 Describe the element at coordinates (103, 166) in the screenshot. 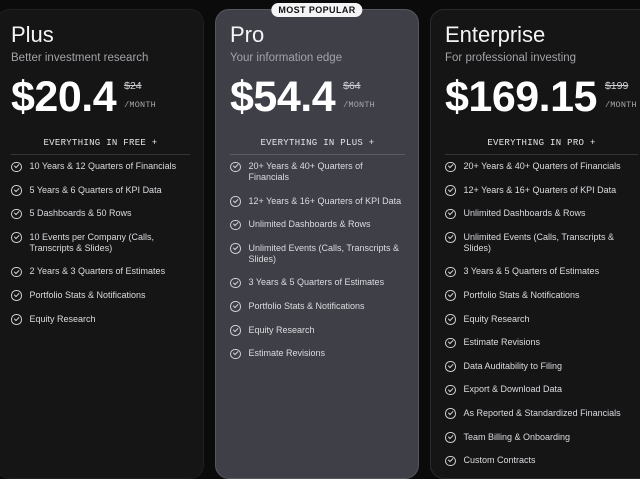

I see `feature-text: 10 Years & 12 Quarters of Financials` at that location.